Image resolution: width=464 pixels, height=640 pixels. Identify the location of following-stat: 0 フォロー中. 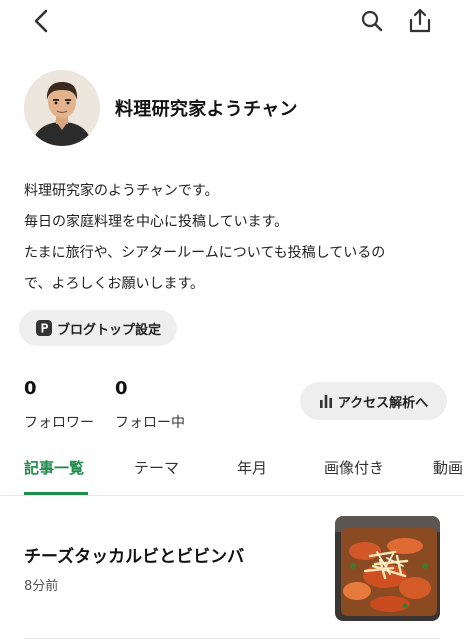
(150, 405).